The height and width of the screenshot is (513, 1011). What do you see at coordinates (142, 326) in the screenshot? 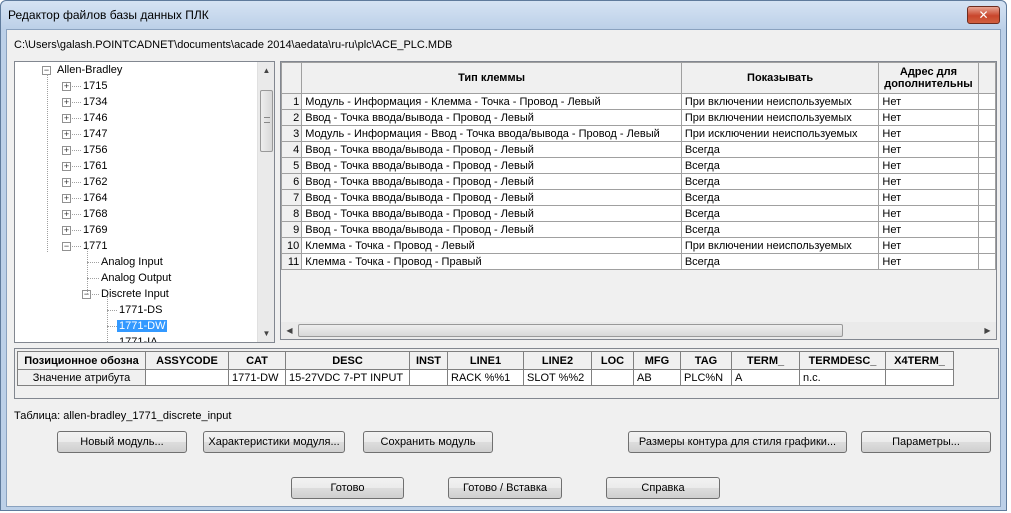
I see `tree-item-1771-dw: 1771-DW` at bounding box center [142, 326].